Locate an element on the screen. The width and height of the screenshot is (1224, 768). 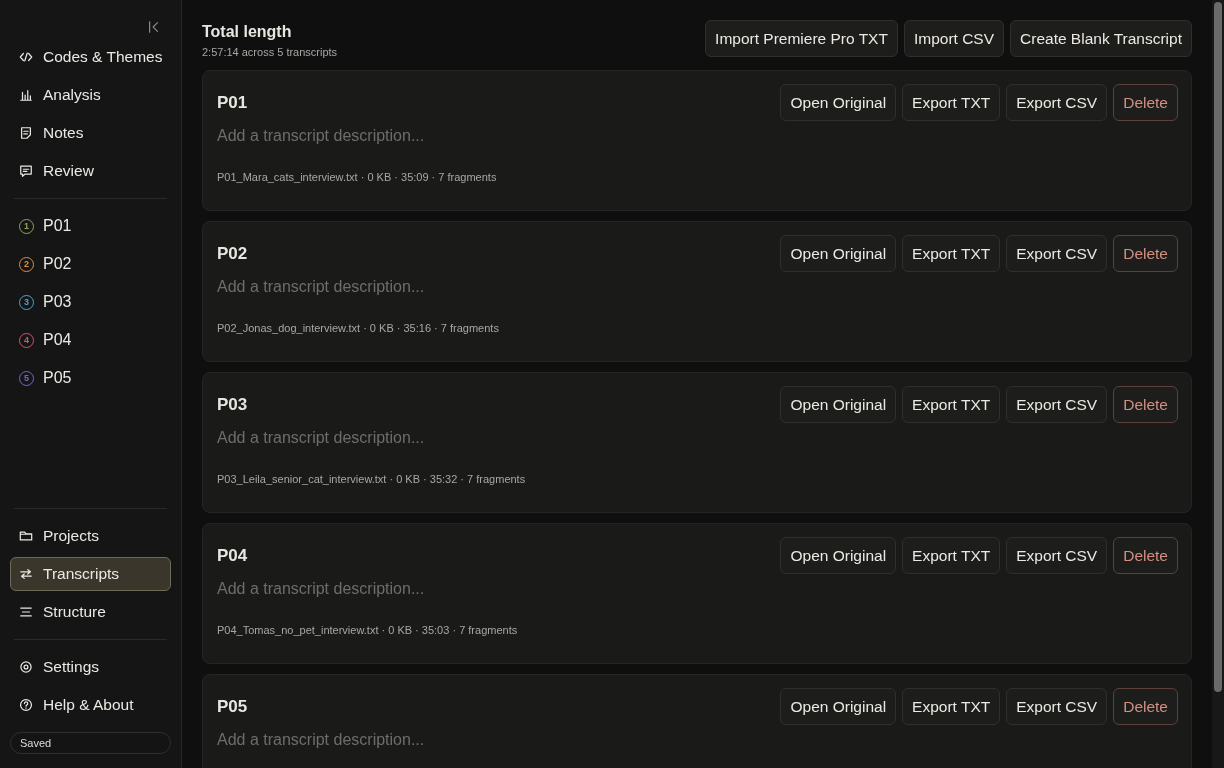
collapse-sidebar-icon is located at coordinates (154, 27).